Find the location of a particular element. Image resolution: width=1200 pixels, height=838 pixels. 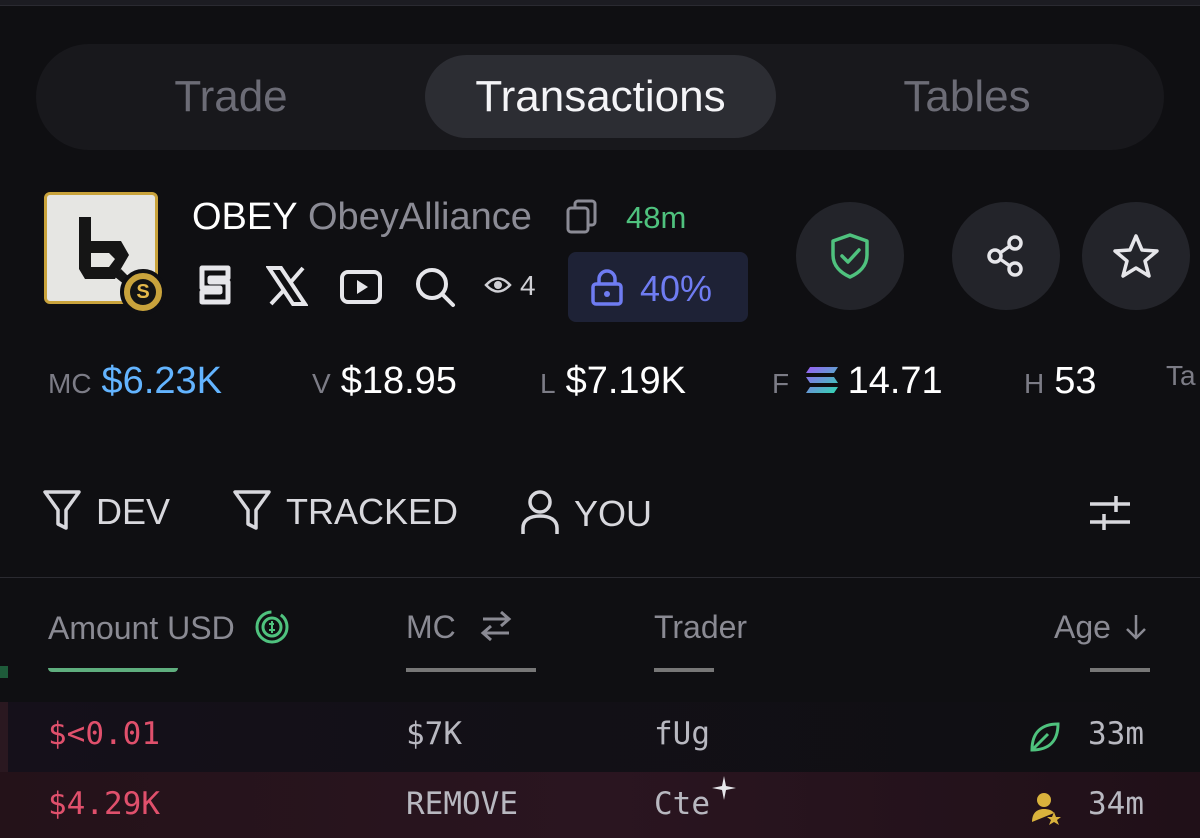

table-row-partial is located at coordinates (600, 672).